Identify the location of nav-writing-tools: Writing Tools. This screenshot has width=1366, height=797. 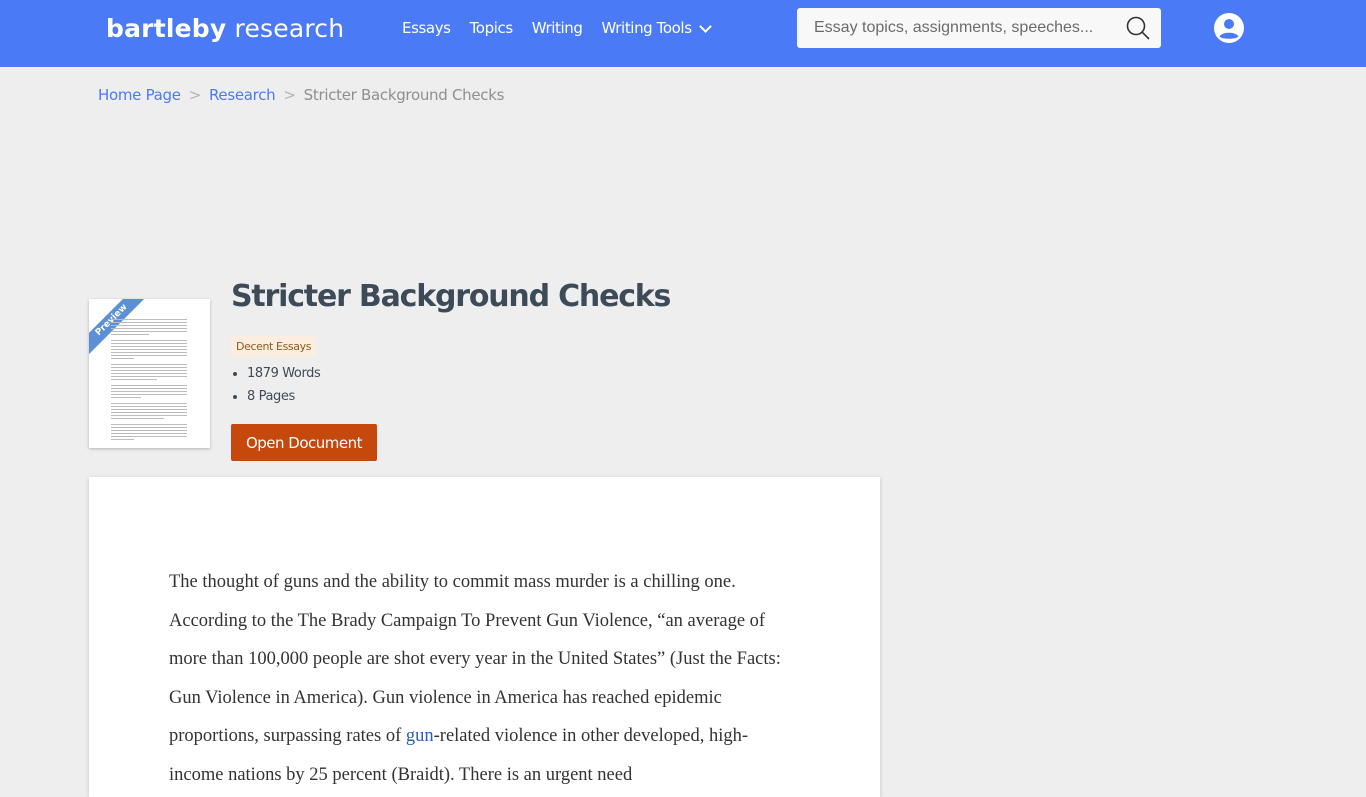
(656, 28).